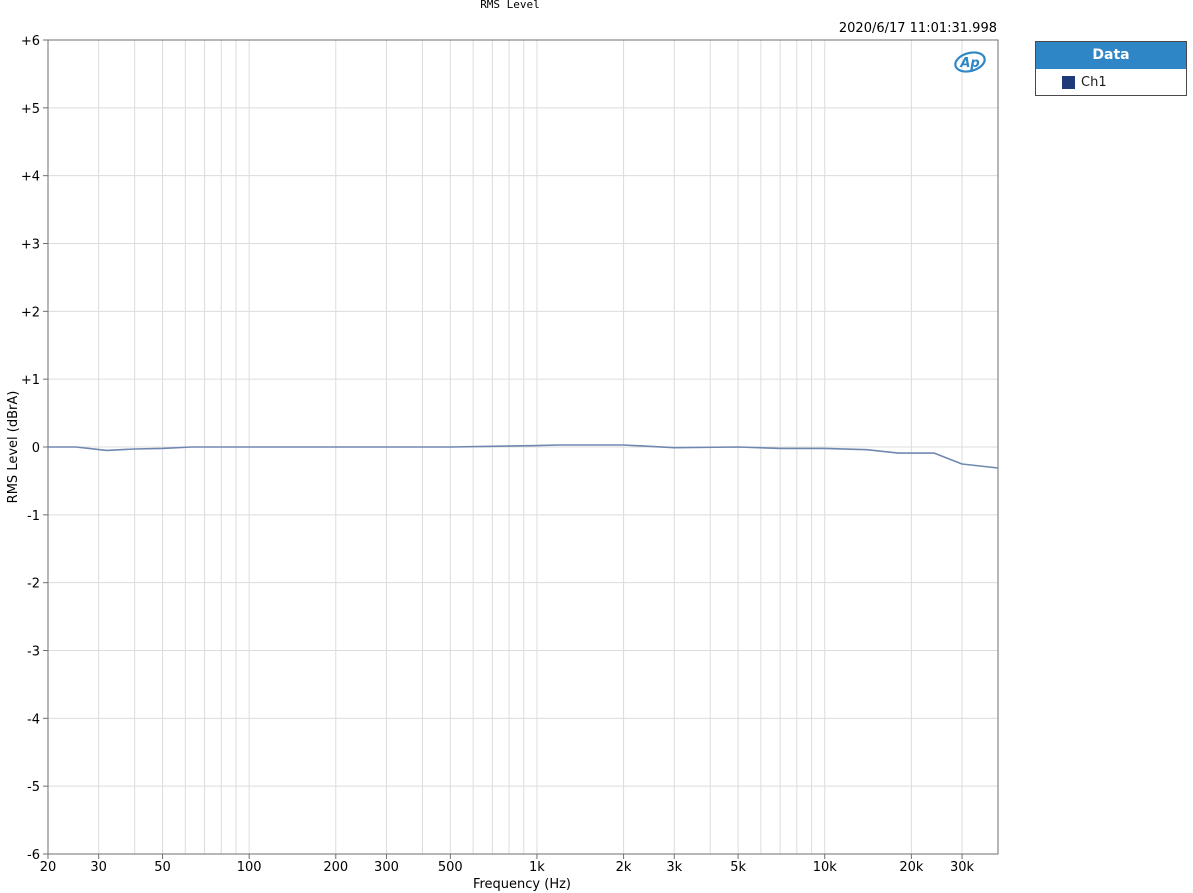 The image size is (1193, 893). I want to click on x-tick-label: 300, so click(386, 867).